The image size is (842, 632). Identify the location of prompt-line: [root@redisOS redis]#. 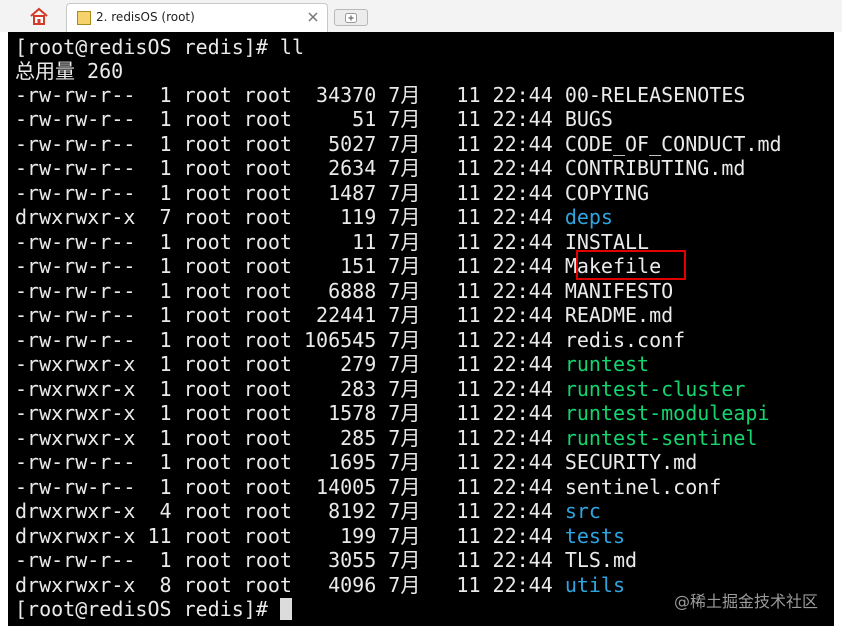
(153, 609).